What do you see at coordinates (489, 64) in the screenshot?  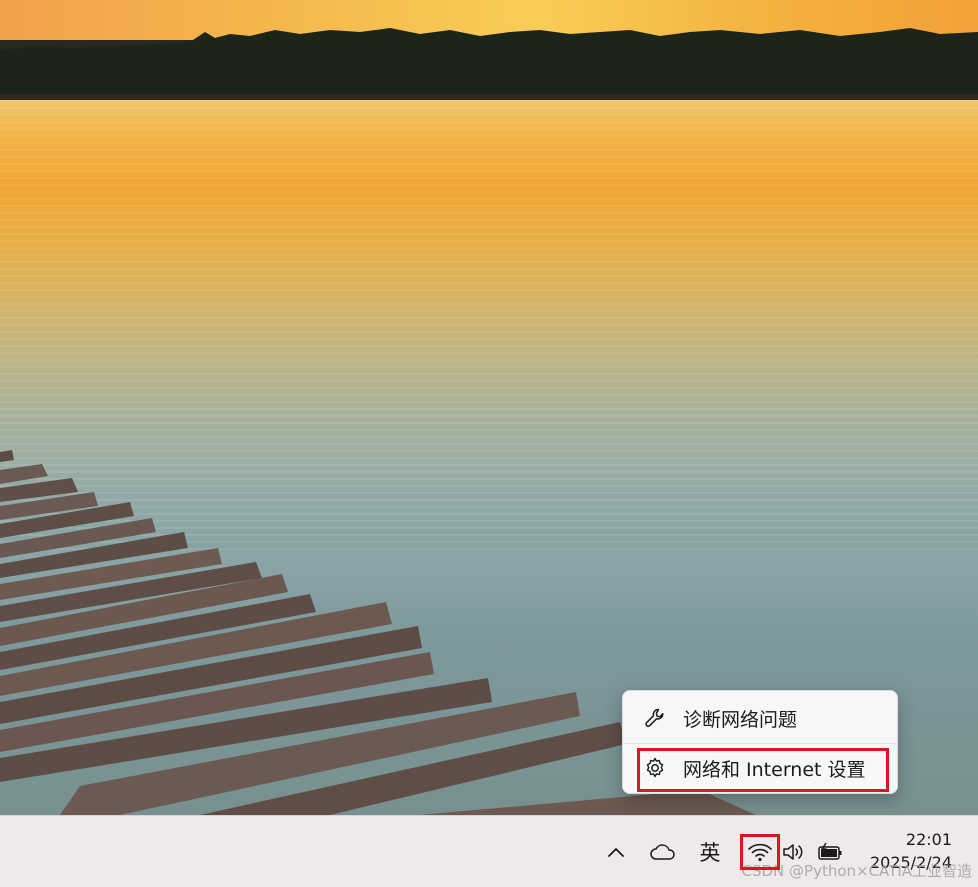 I see `tree-line` at bounding box center [489, 64].